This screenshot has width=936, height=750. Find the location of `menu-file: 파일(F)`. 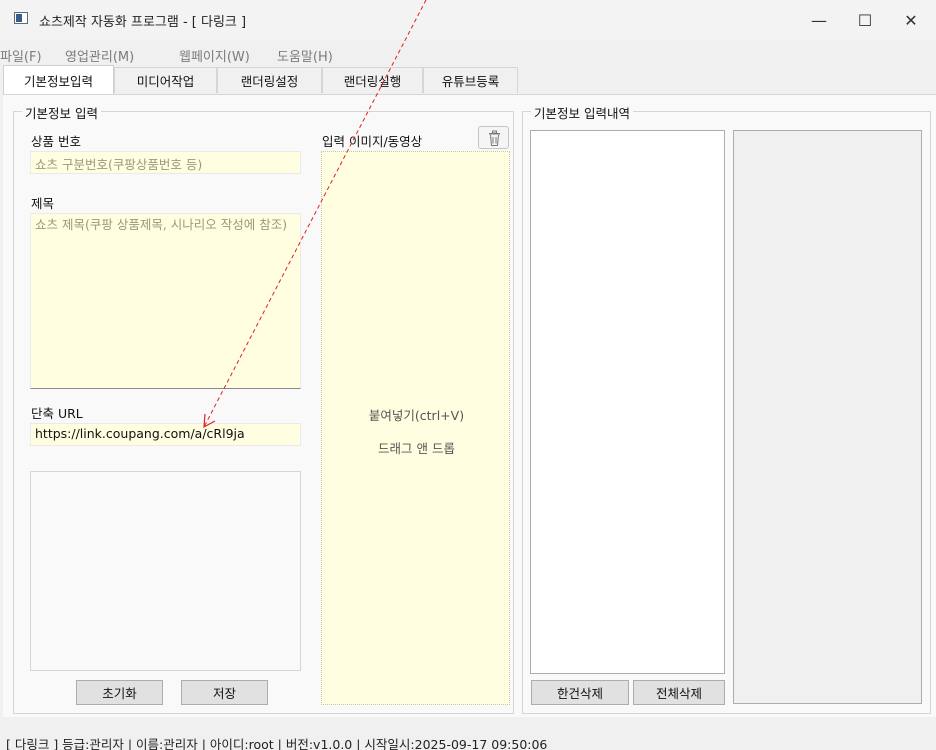

menu-file: 파일(F) is located at coordinates (21, 55).